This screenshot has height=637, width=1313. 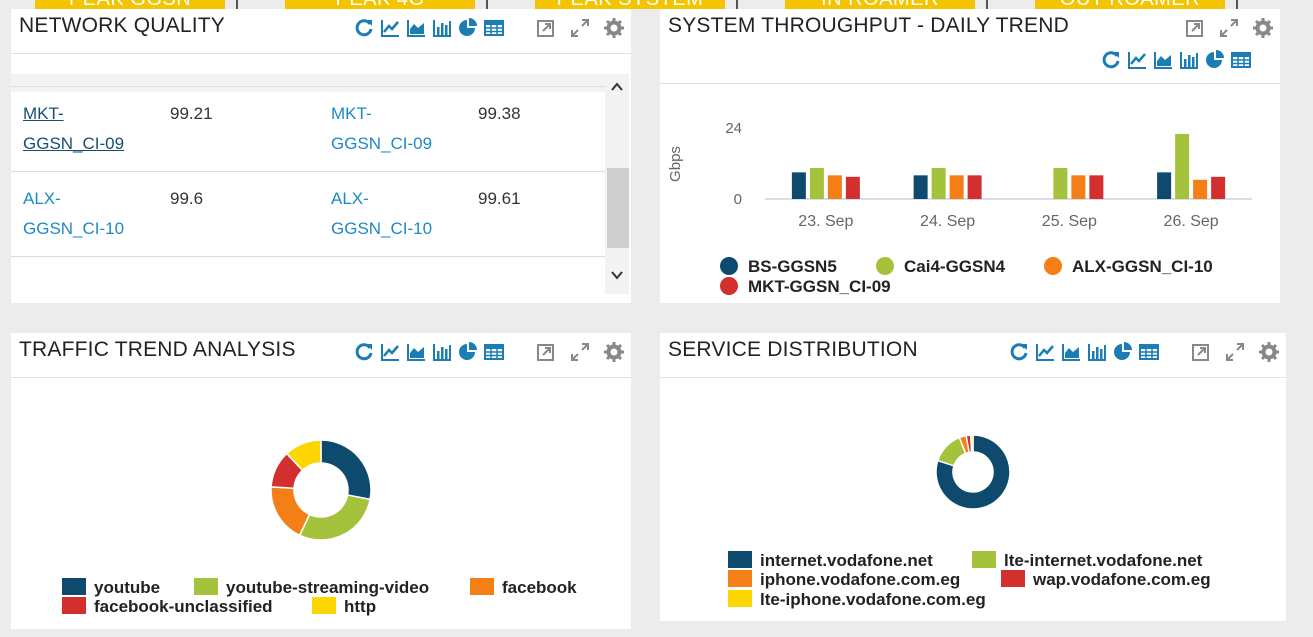 I want to click on legend-label: internet.vodafone.net, so click(x=846, y=560).